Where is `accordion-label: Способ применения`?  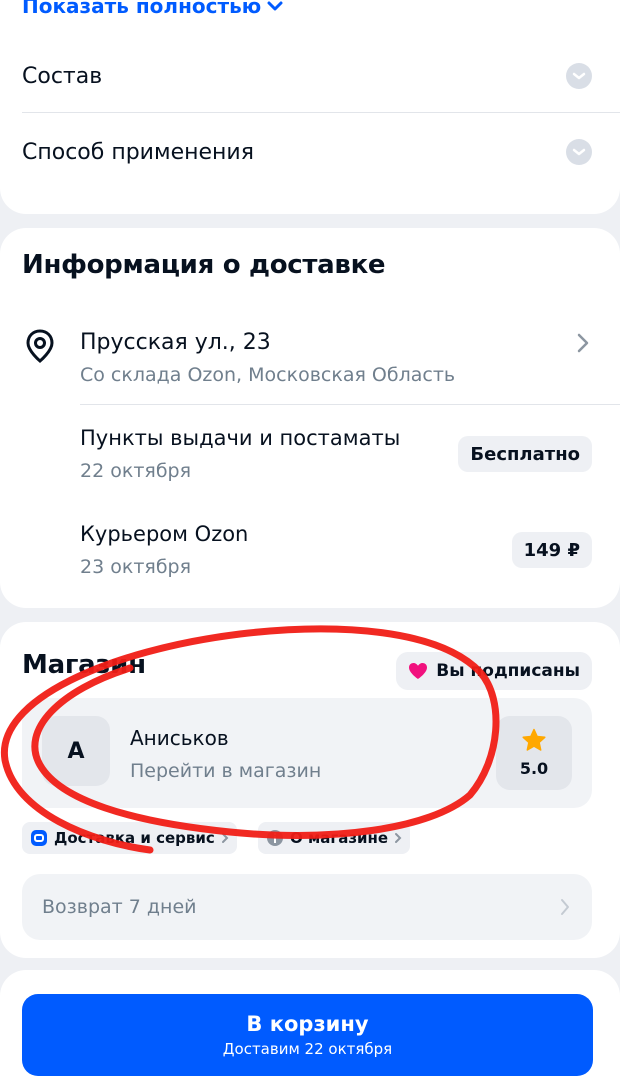
accordion-label: Способ применения is located at coordinates (138, 152).